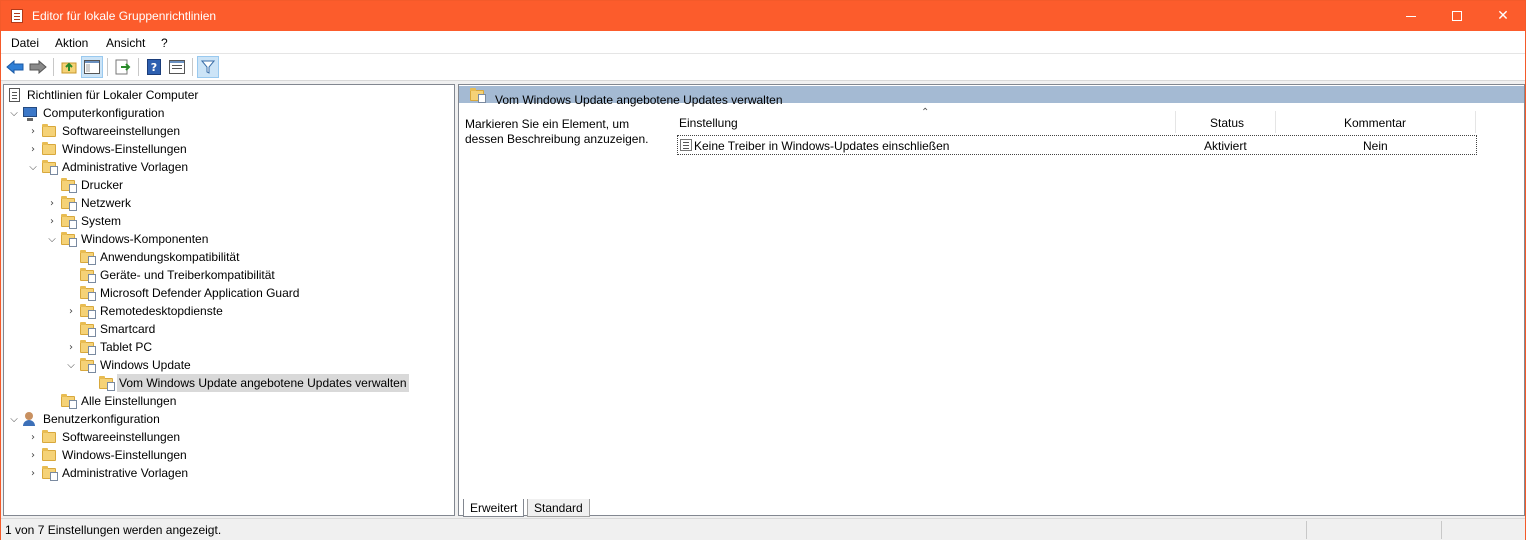 The image size is (1526, 540). What do you see at coordinates (164, 43) in the screenshot?
I see `menu-help: ?` at bounding box center [164, 43].